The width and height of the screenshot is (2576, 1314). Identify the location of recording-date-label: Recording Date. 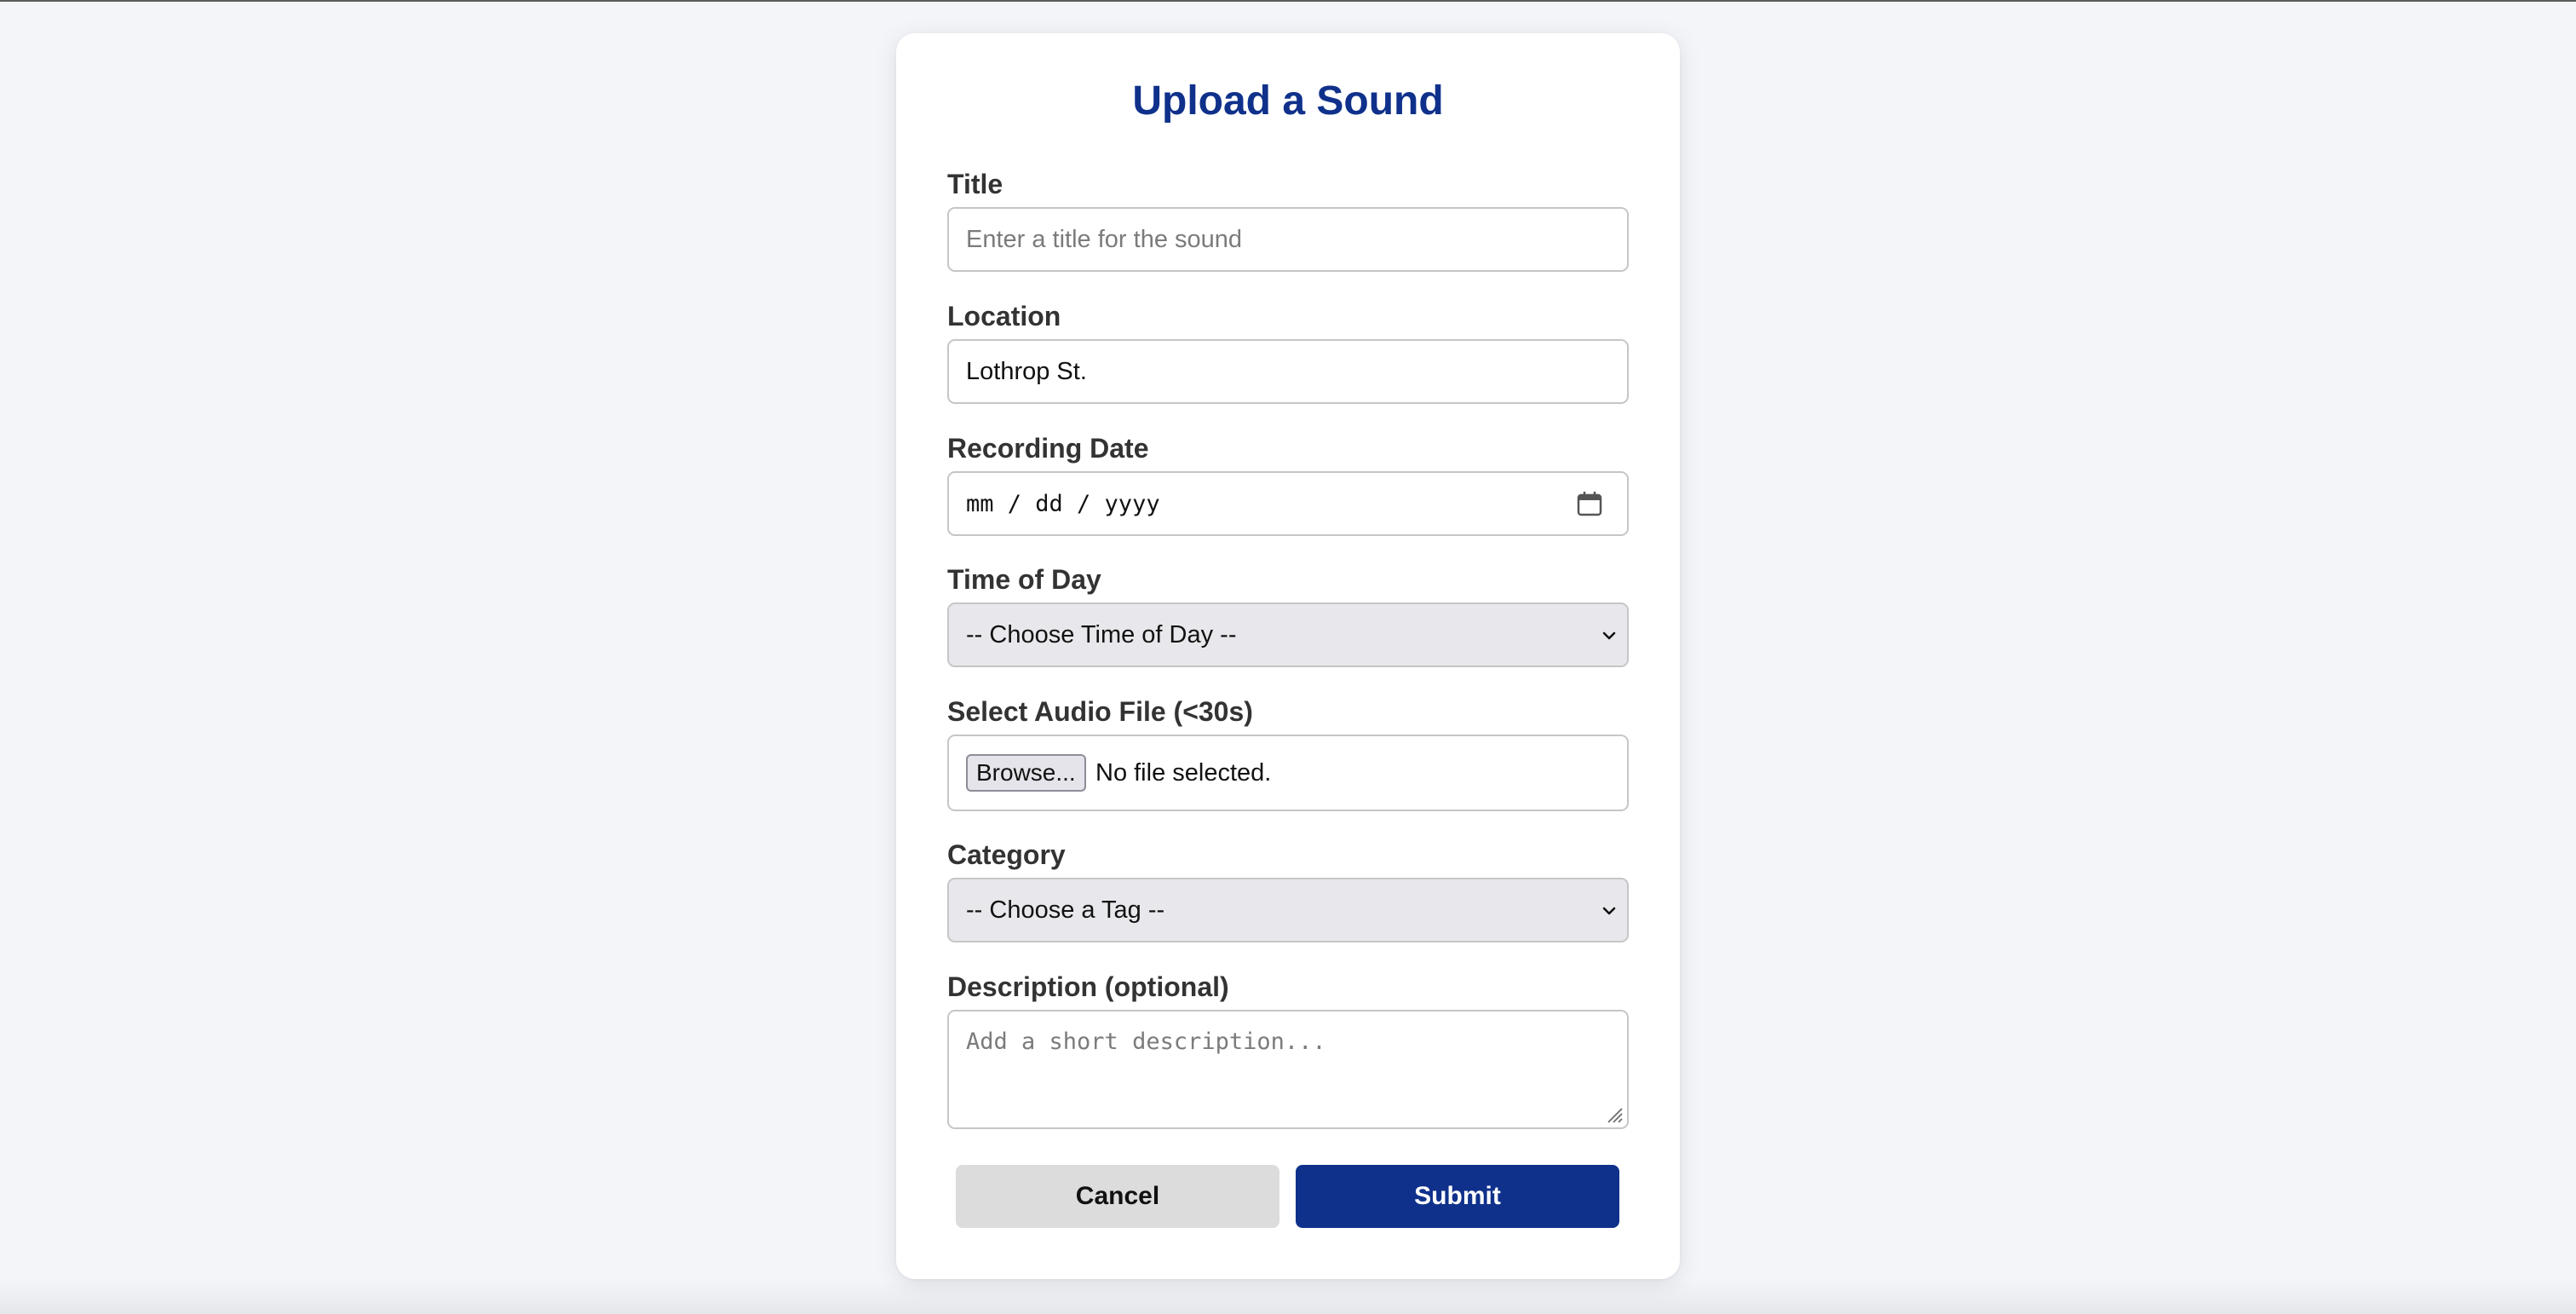
(1048, 449).